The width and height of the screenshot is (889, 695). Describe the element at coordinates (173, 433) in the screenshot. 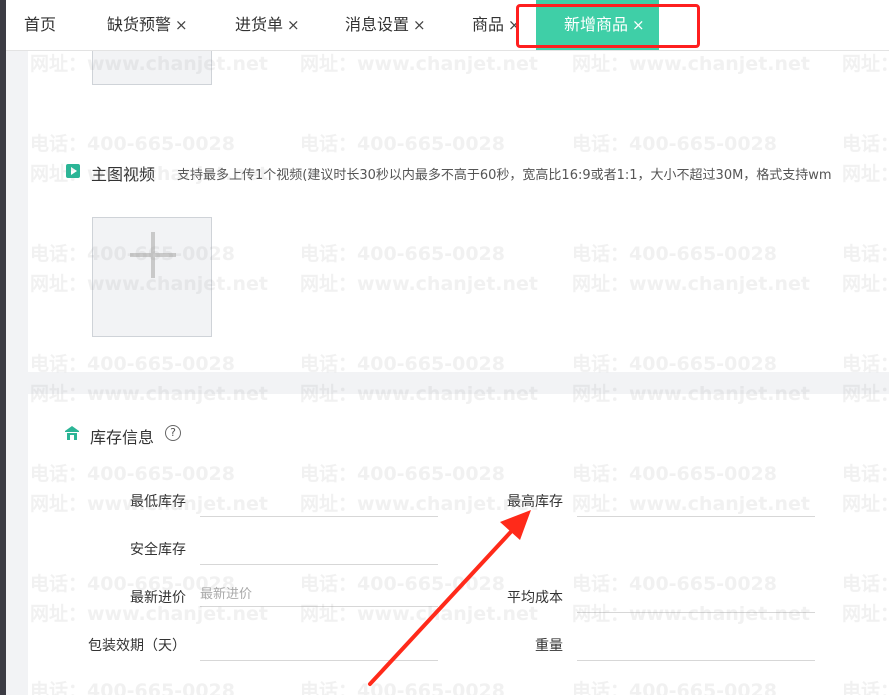

I see `help-icon: ?` at that location.